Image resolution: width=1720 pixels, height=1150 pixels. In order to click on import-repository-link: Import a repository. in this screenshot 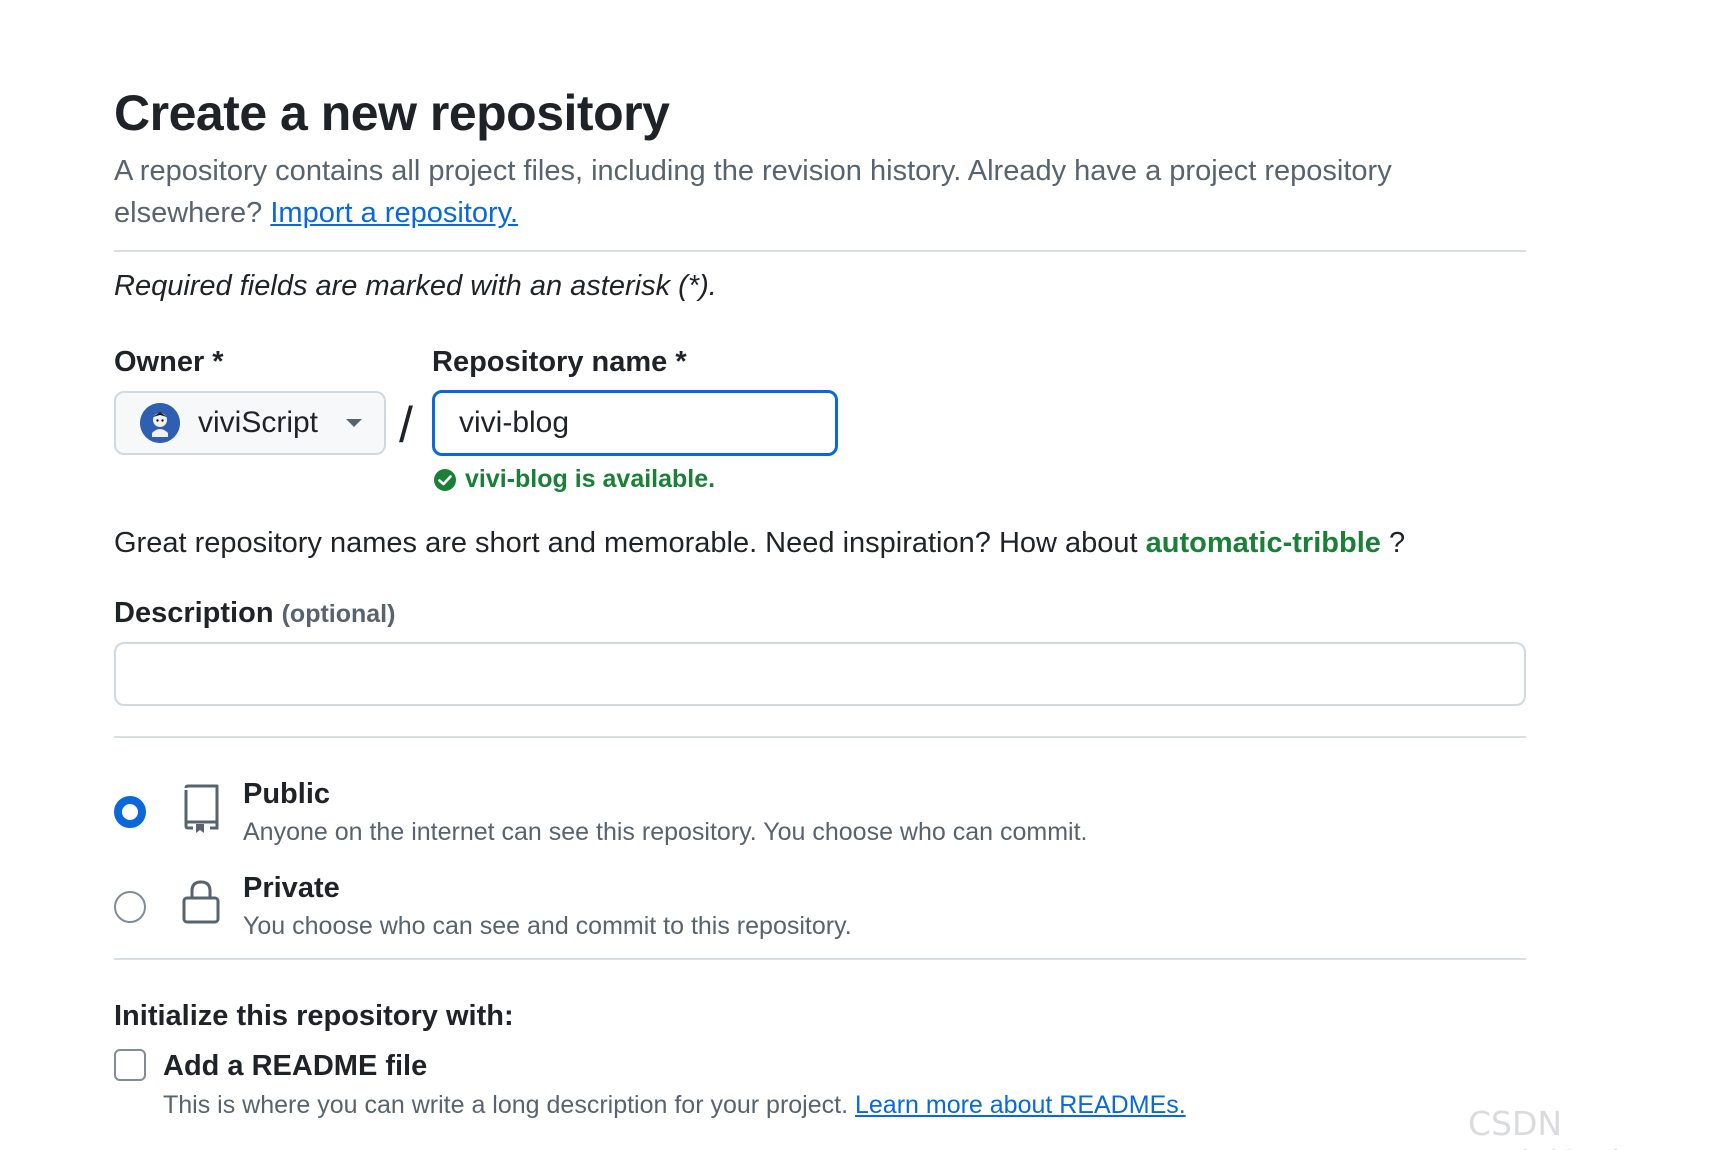, I will do `click(394, 213)`.